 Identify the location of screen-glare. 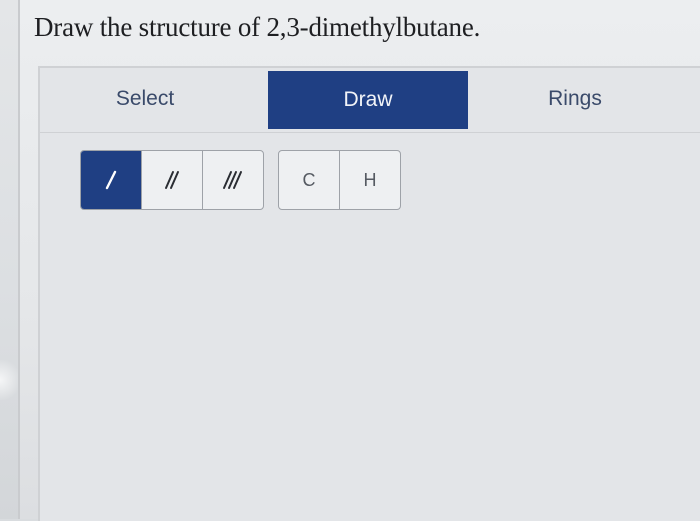
(10, 380).